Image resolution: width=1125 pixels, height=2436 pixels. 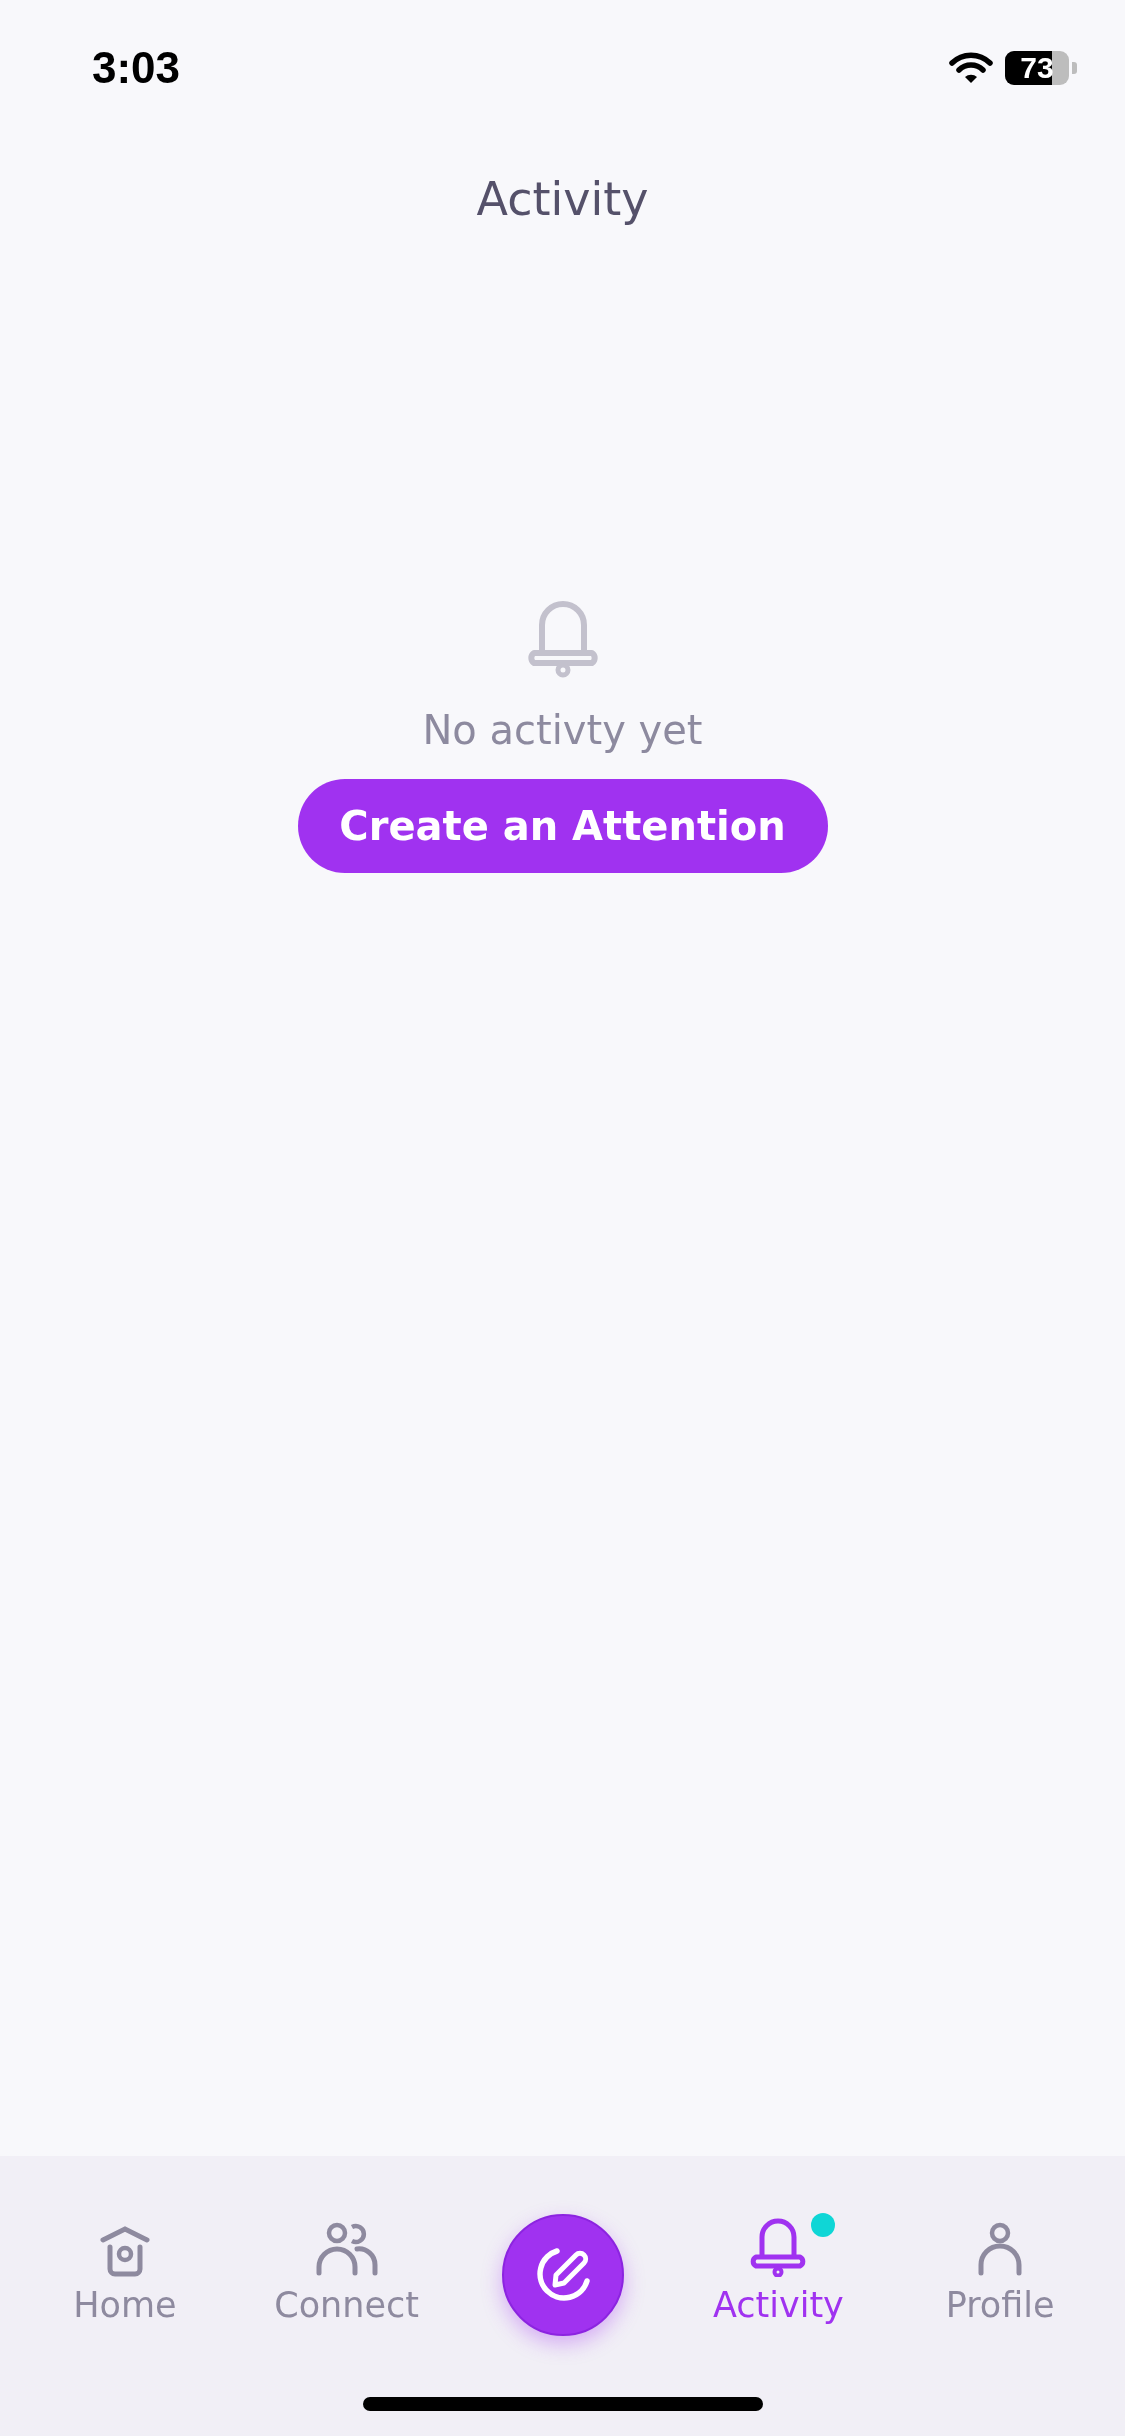 I want to click on status-time: 3:03, so click(x=136, y=68).